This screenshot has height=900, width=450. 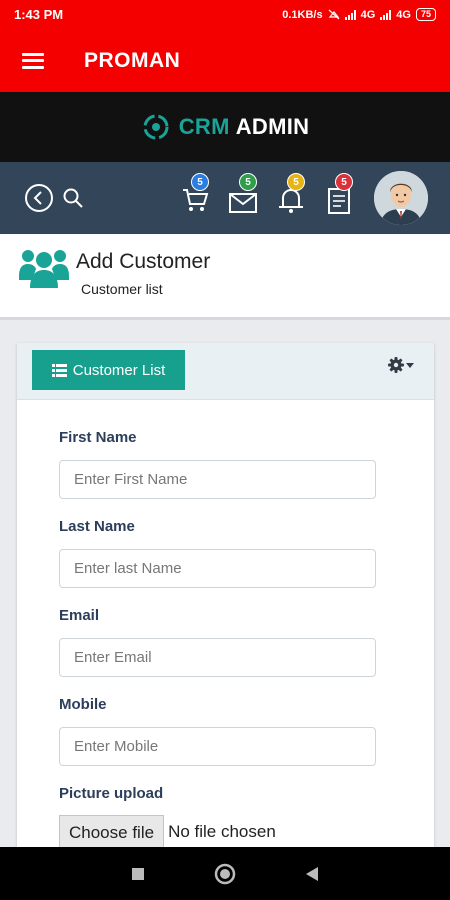 I want to click on email-input, so click(x=217, y=657).